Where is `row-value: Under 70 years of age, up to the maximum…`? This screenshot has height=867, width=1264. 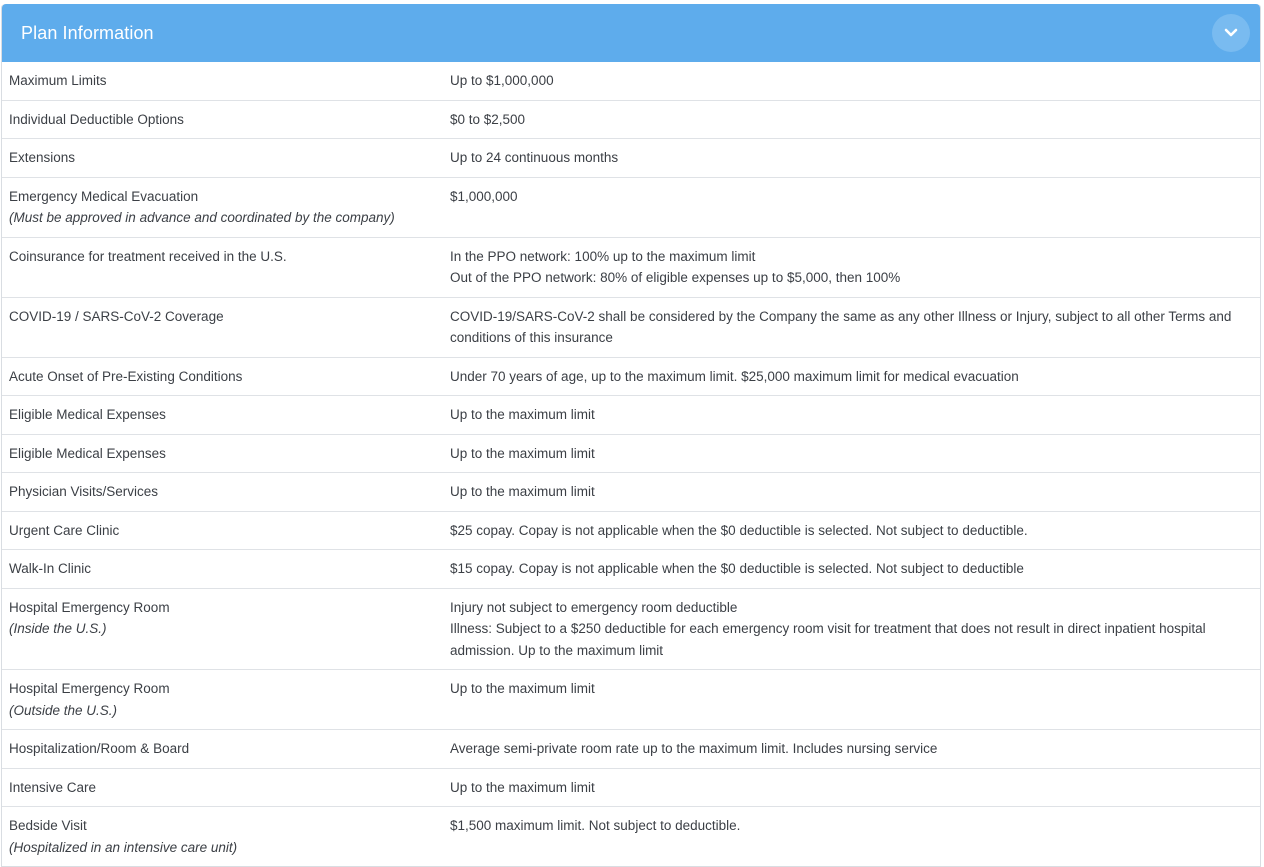 row-value: Under 70 years of age, up to the maximum… is located at coordinates (734, 376).